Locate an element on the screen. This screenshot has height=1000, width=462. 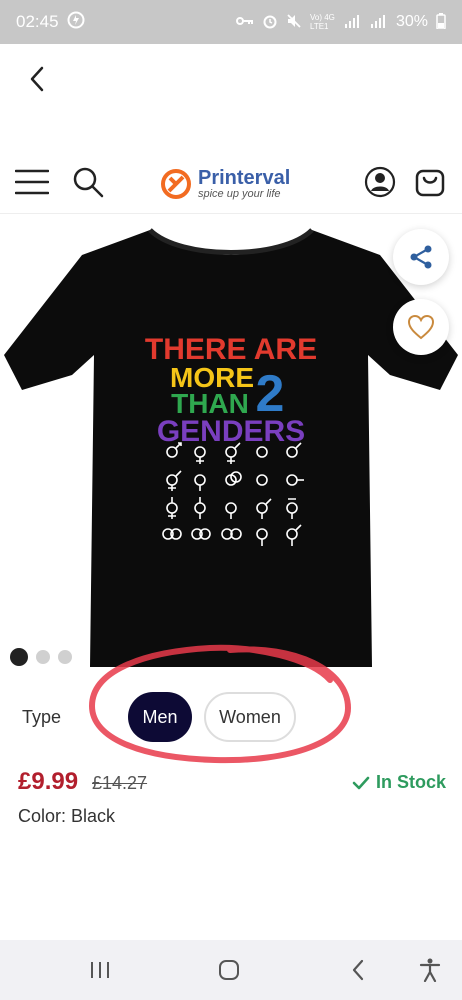
color-info: Color: Black is located at coordinates (66, 816).